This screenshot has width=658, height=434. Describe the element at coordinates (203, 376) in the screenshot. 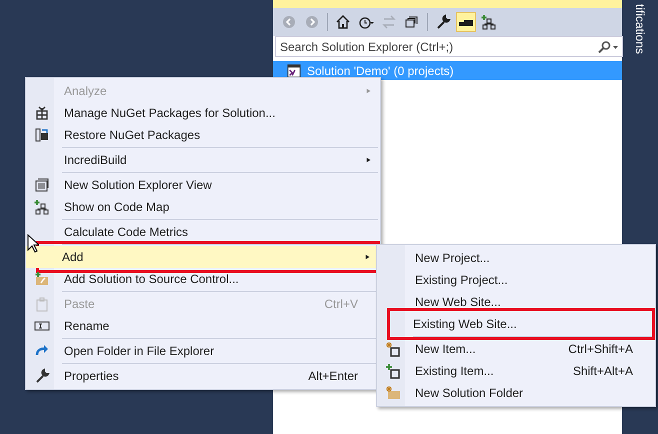

I see `menu-item: Properties Alt+Enter` at that location.